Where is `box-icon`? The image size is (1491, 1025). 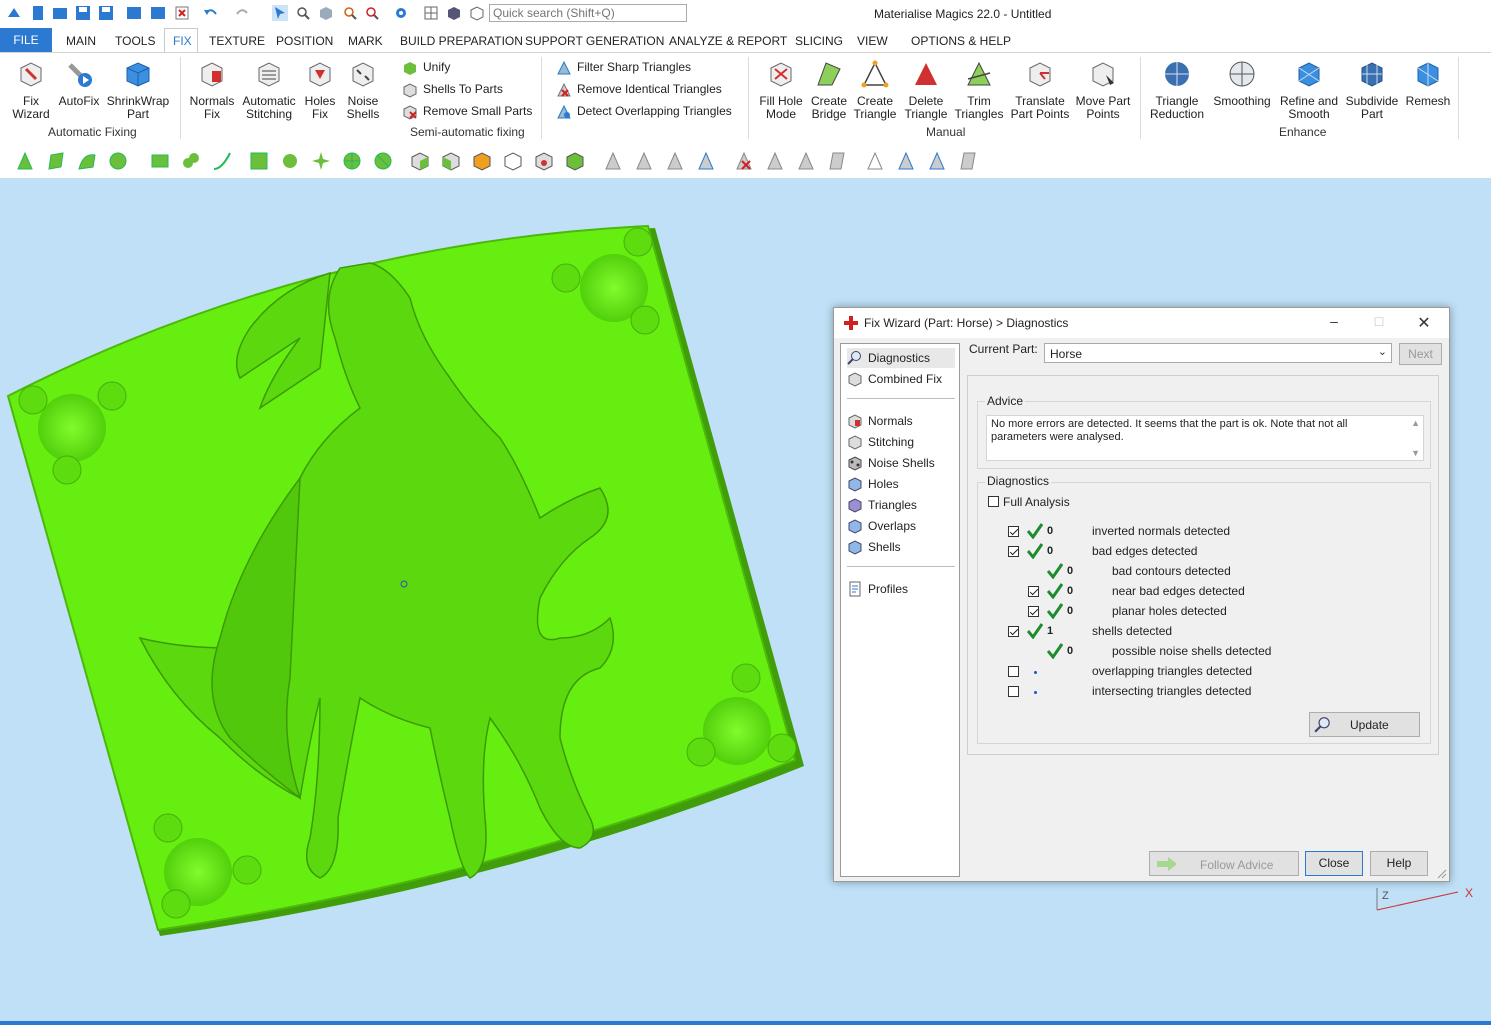
box-icon is located at coordinates (477, 13).